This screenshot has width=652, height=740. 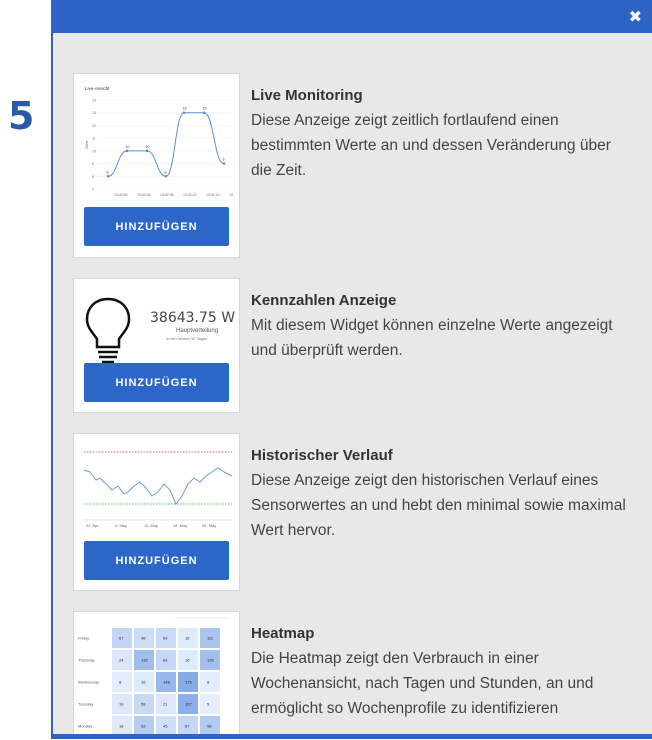 What do you see at coordinates (307, 95) in the screenshot?
I see `widget-title: Live Monitoring` at bounding box center [307, 95].